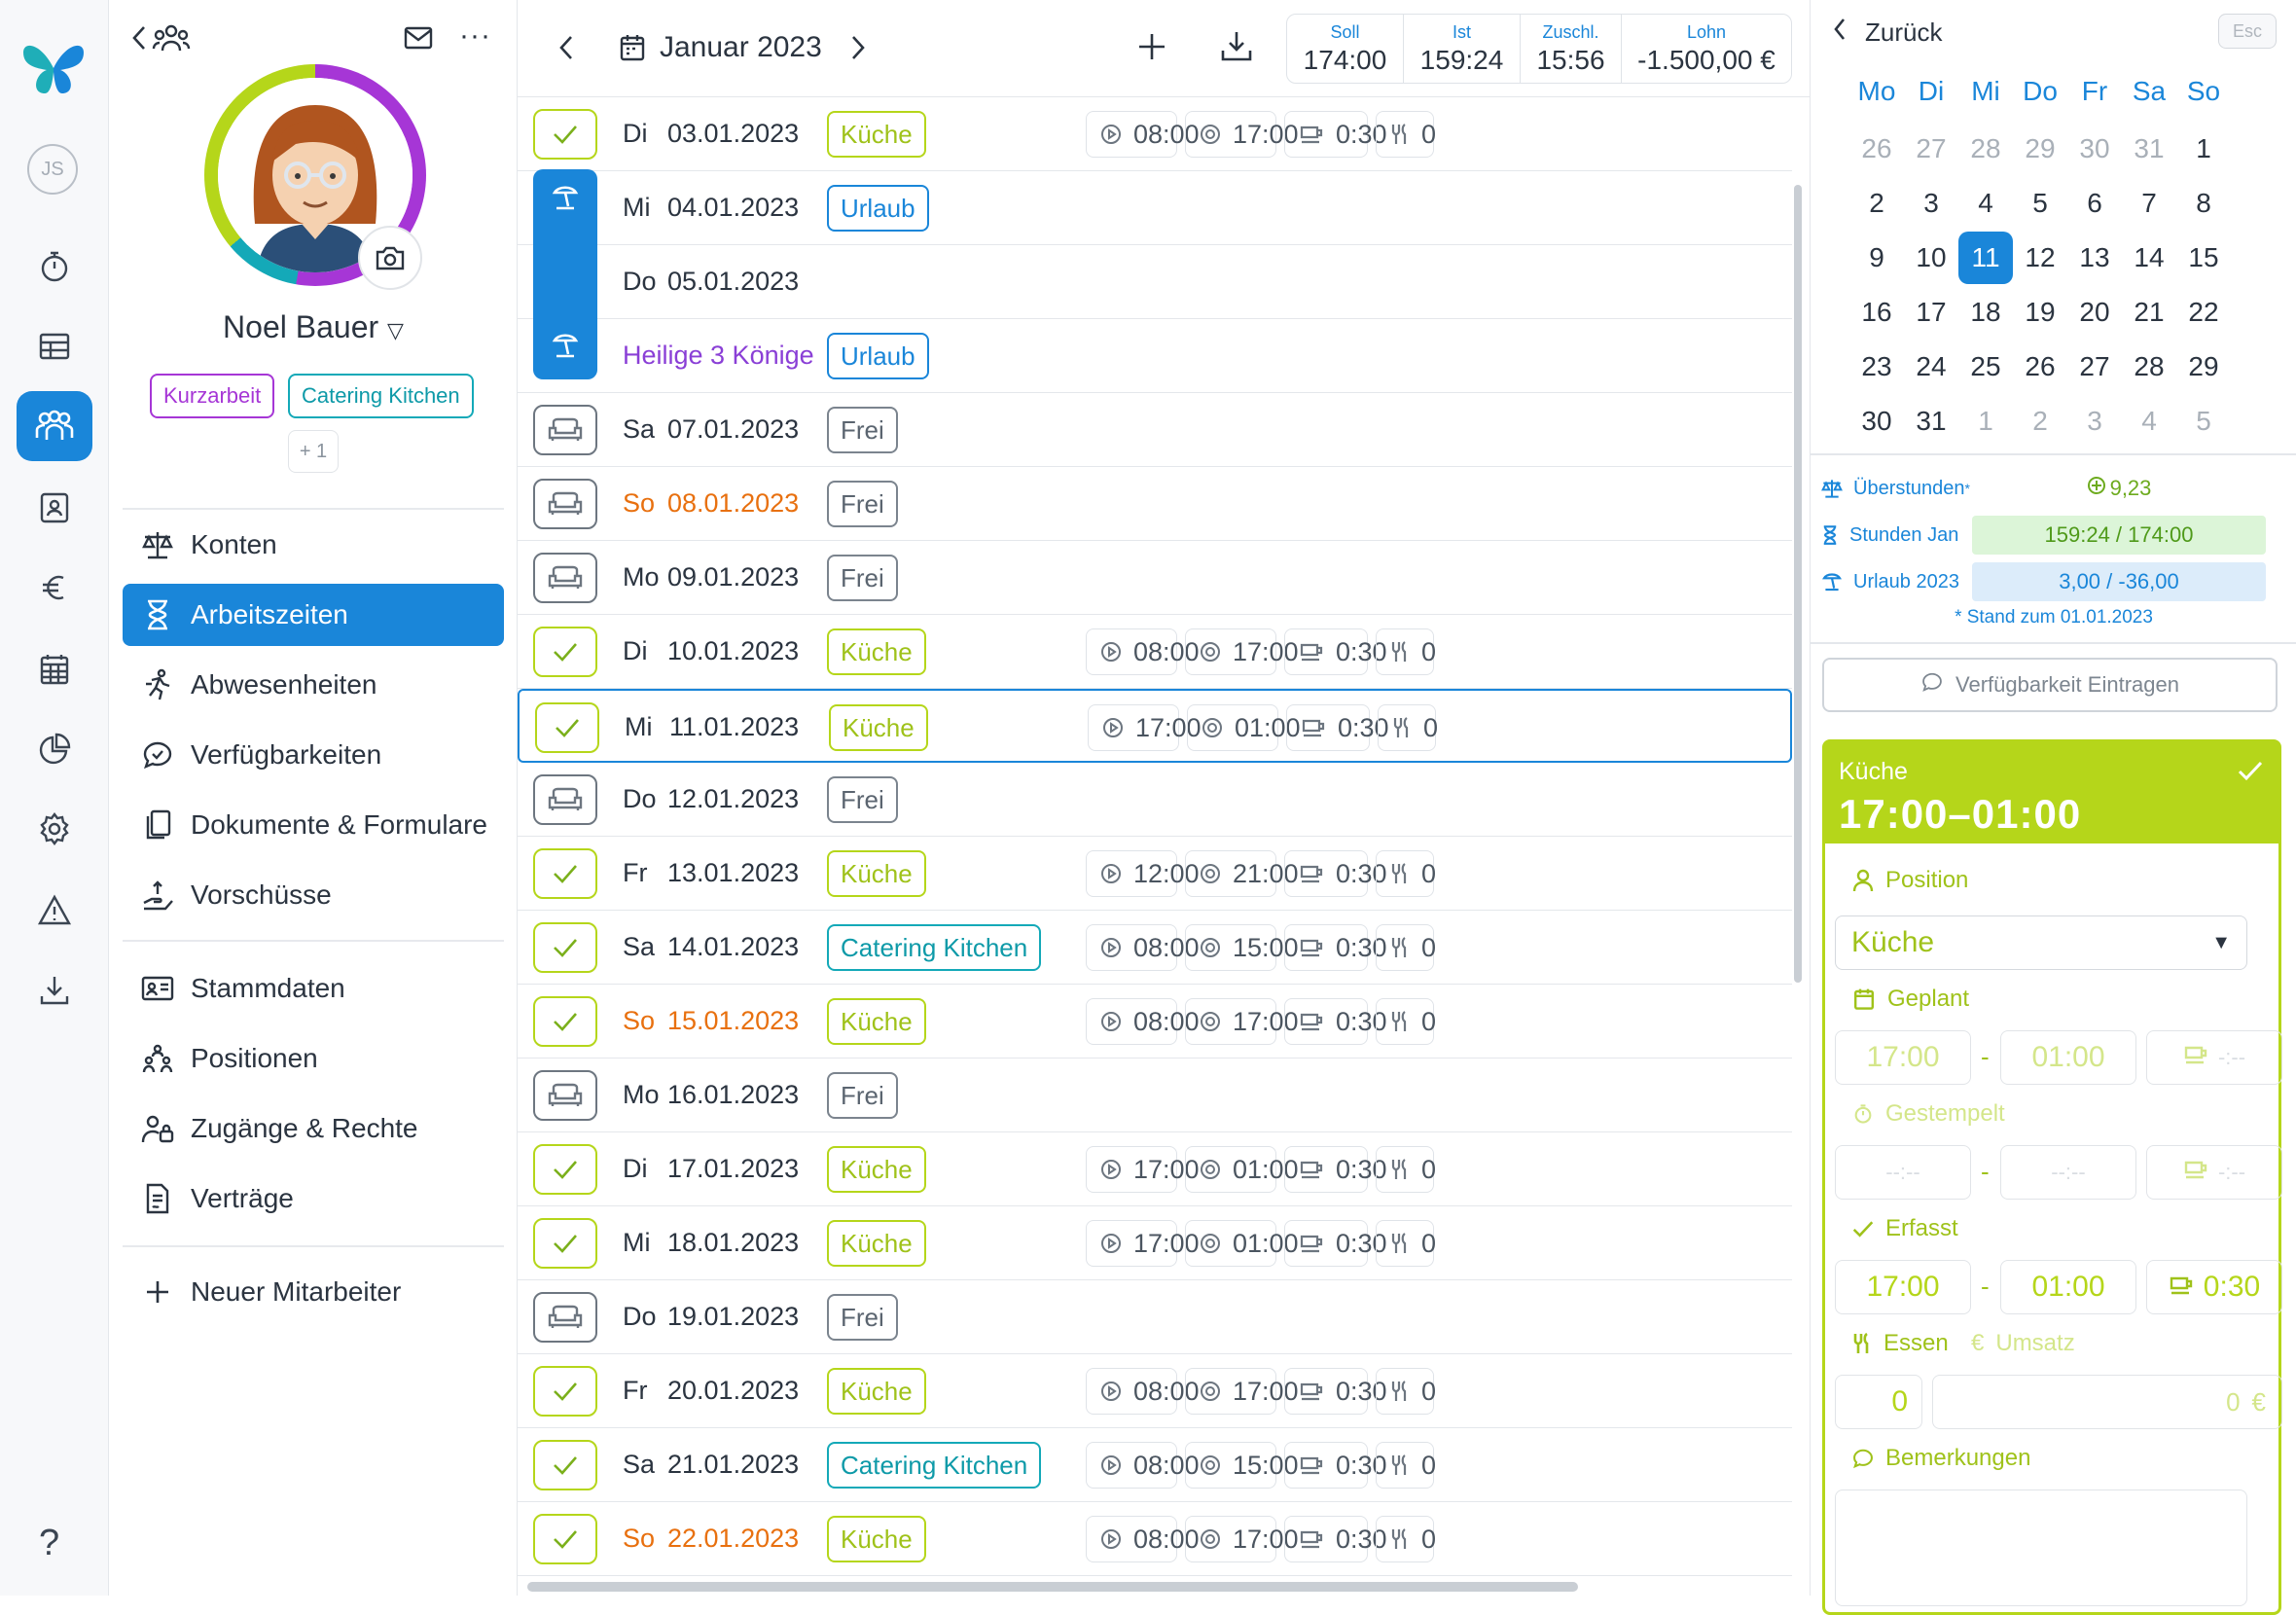 This screenshot has width=2296, height=1615. I want to click on end-time: 15:00, so click(1242, 1465).